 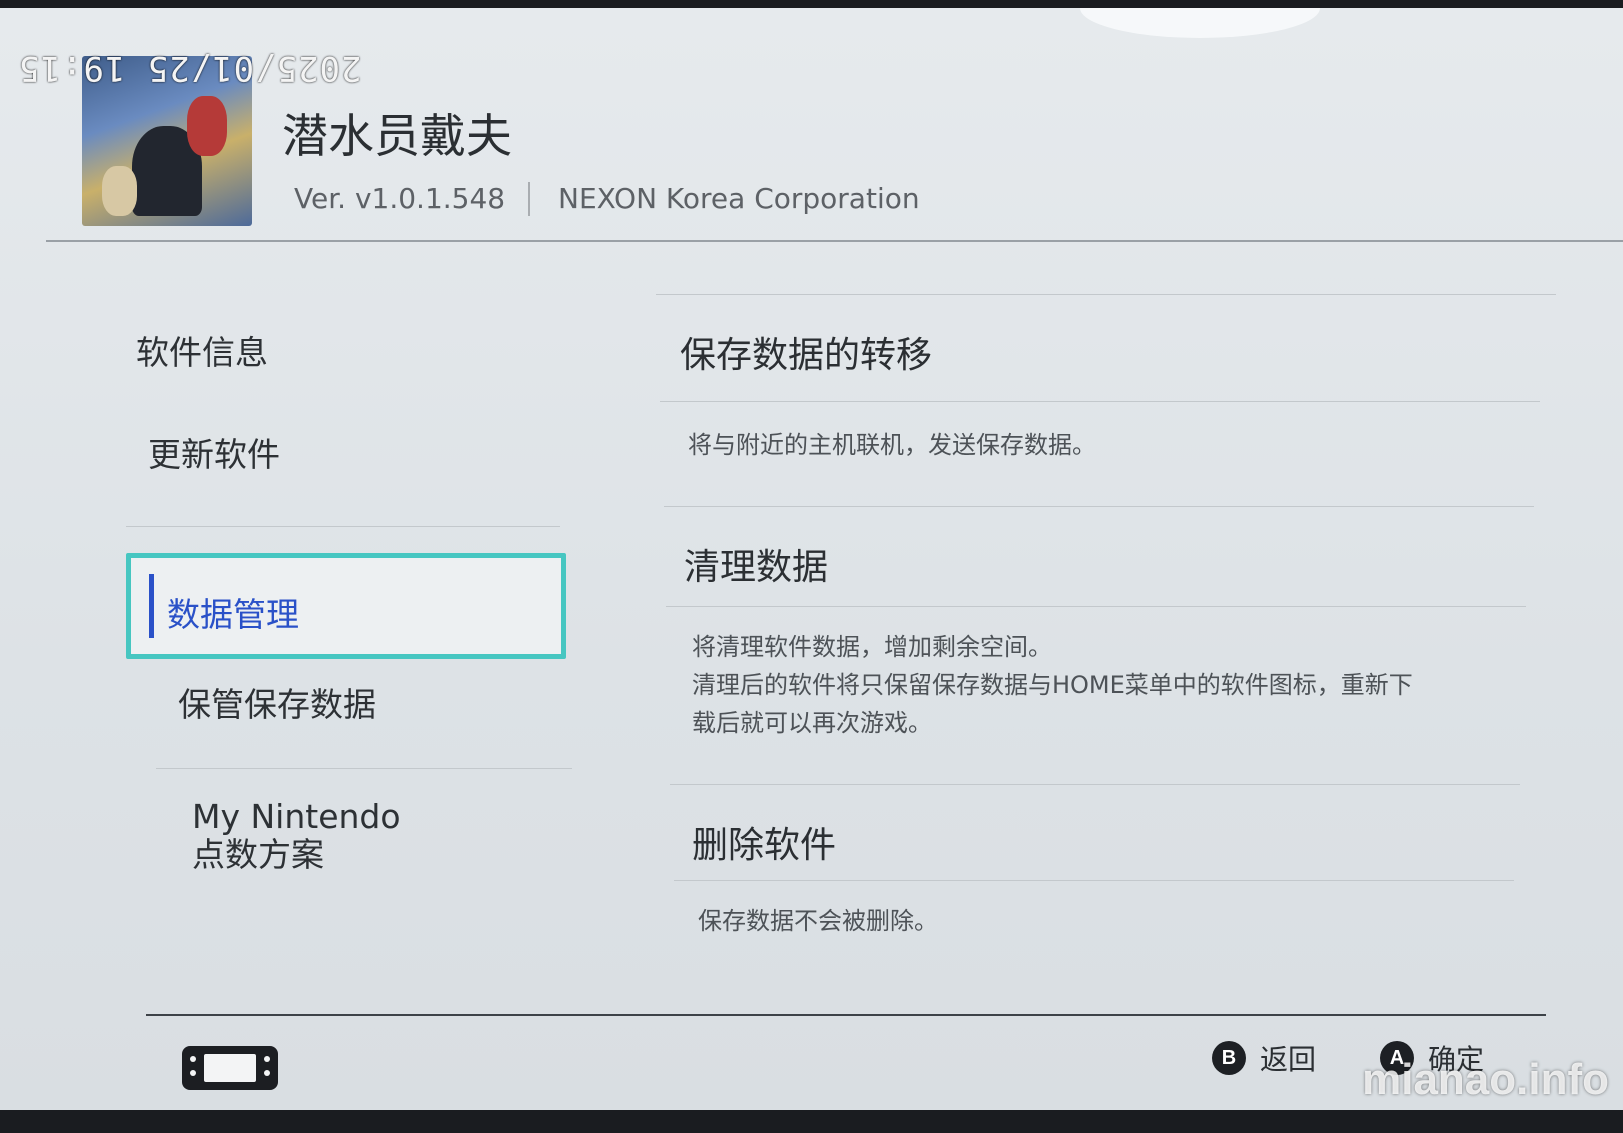 I want to click on sidebar-item-data-management: 数据管理, so click(x=346, y=606).